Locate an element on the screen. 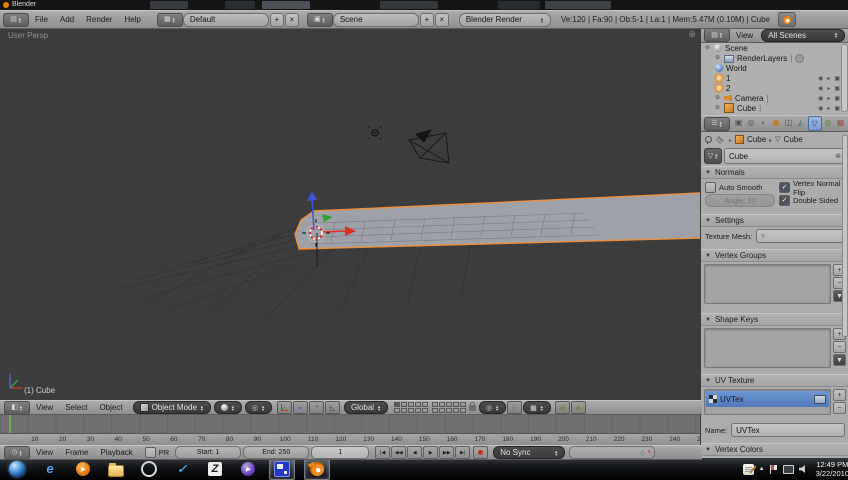 The image size is (848, 480). uv-texture-list: UVTex is located at coordinates (767, 402).